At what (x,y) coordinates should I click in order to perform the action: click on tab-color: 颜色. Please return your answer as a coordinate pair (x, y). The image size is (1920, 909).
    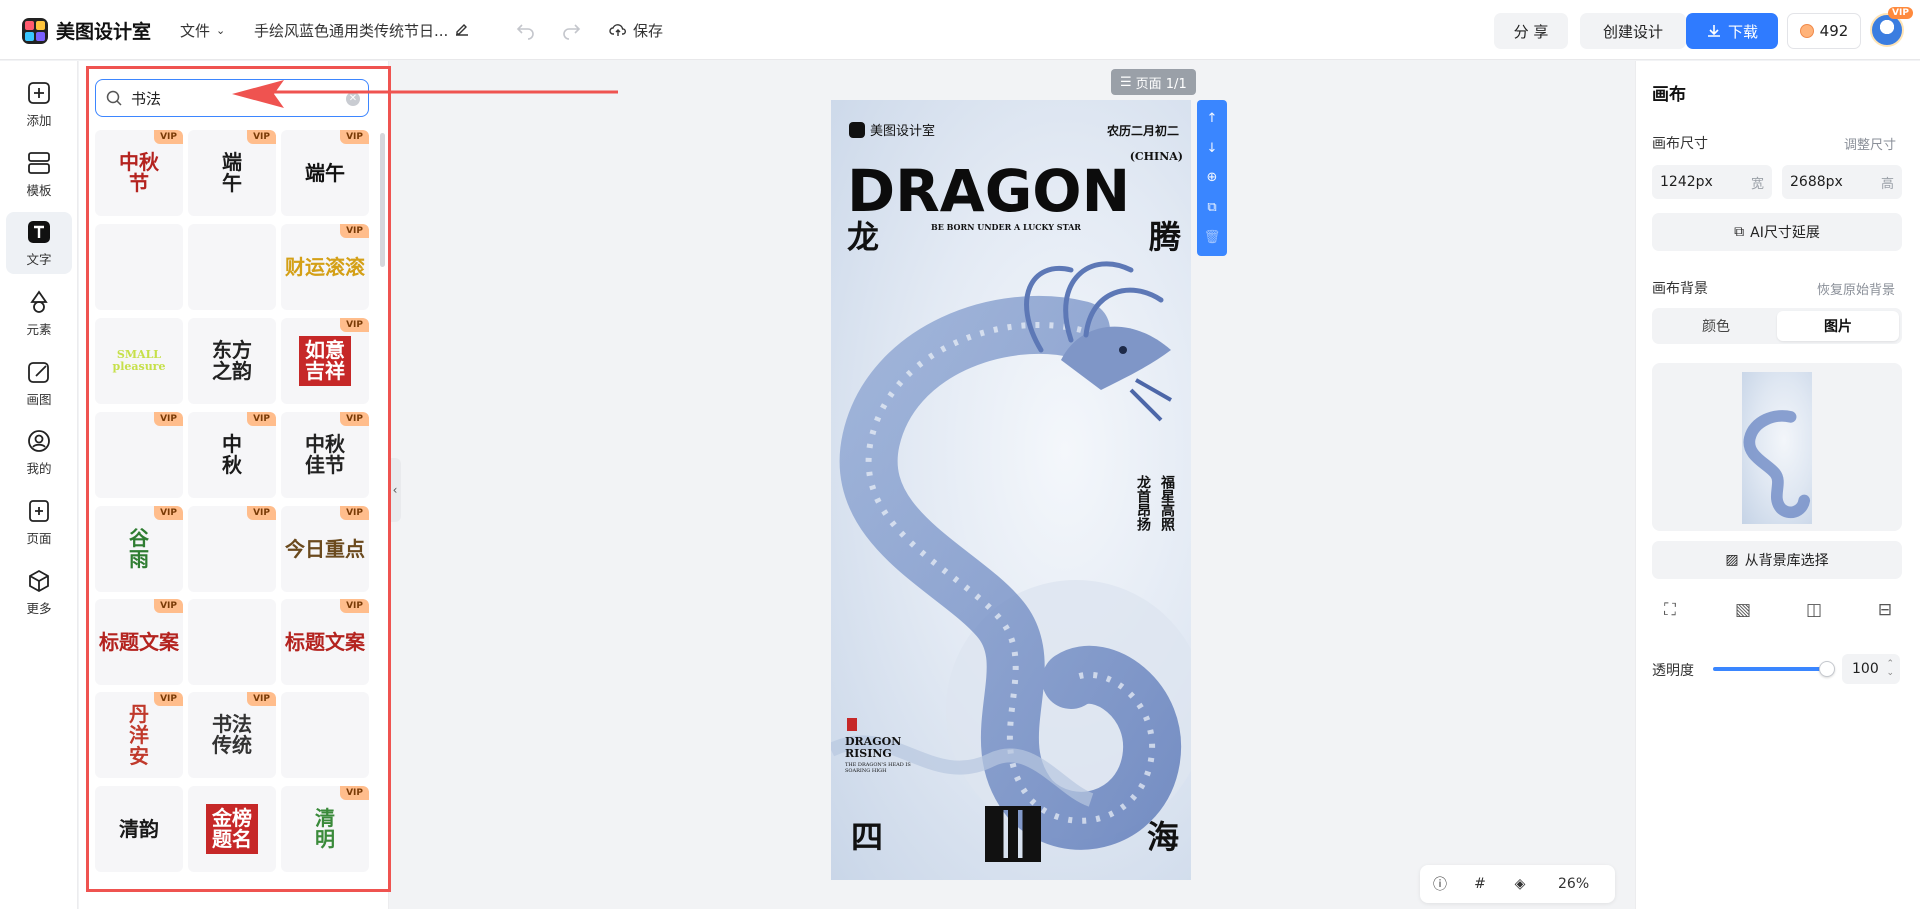
    Looking at the image, I should click on (1716, 326).